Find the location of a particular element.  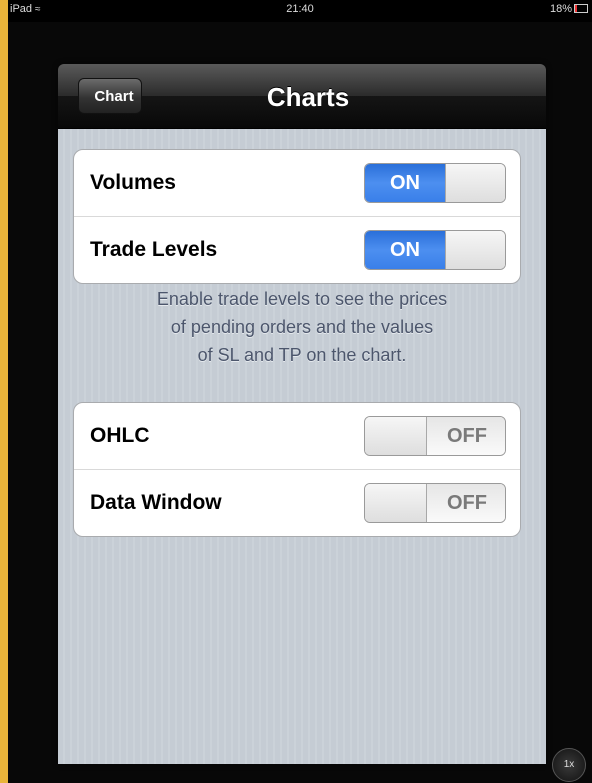

setting-label-trade-levels: Trade Levels is located at coordinates (154, 249).